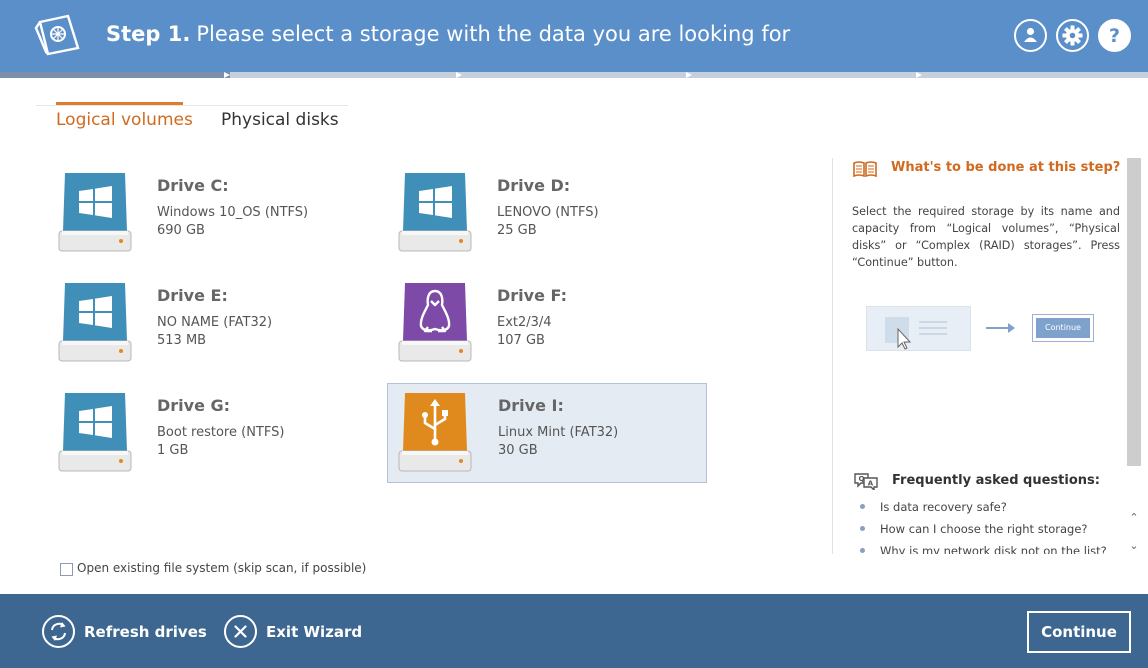 This screenshot has height=668, width=1148. I want to click on drive-name: Drive I:, so click(531, 405).